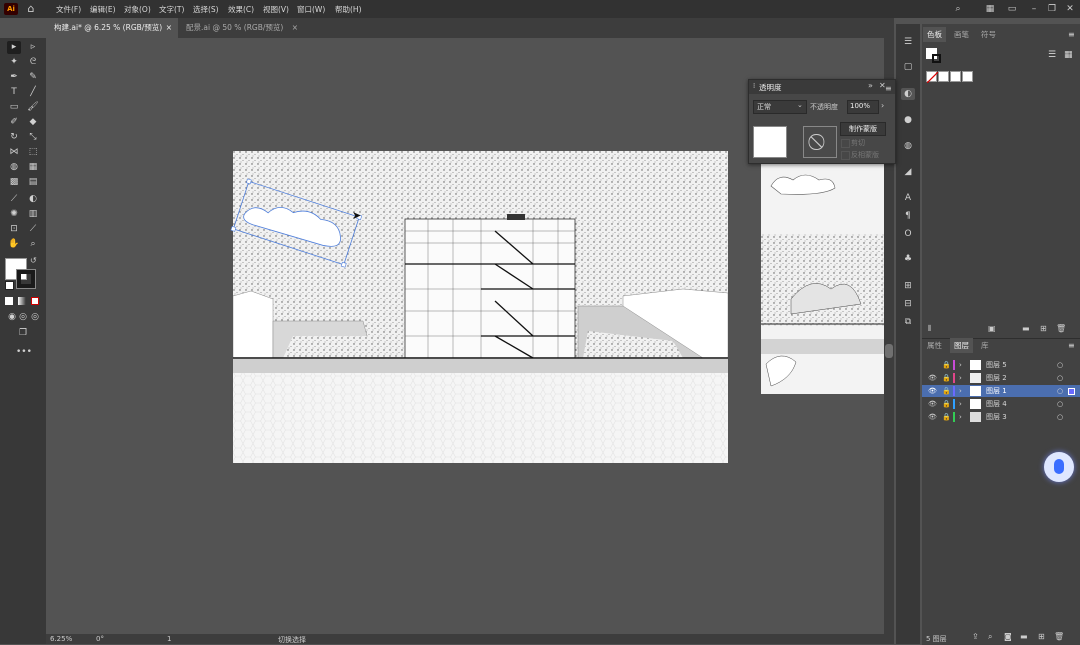 The image size is (1080, 645). What do you see at coordinates (100, 639) in the screenshot?
I see `rotation-value: 0°` at bounding box center [100, 639].